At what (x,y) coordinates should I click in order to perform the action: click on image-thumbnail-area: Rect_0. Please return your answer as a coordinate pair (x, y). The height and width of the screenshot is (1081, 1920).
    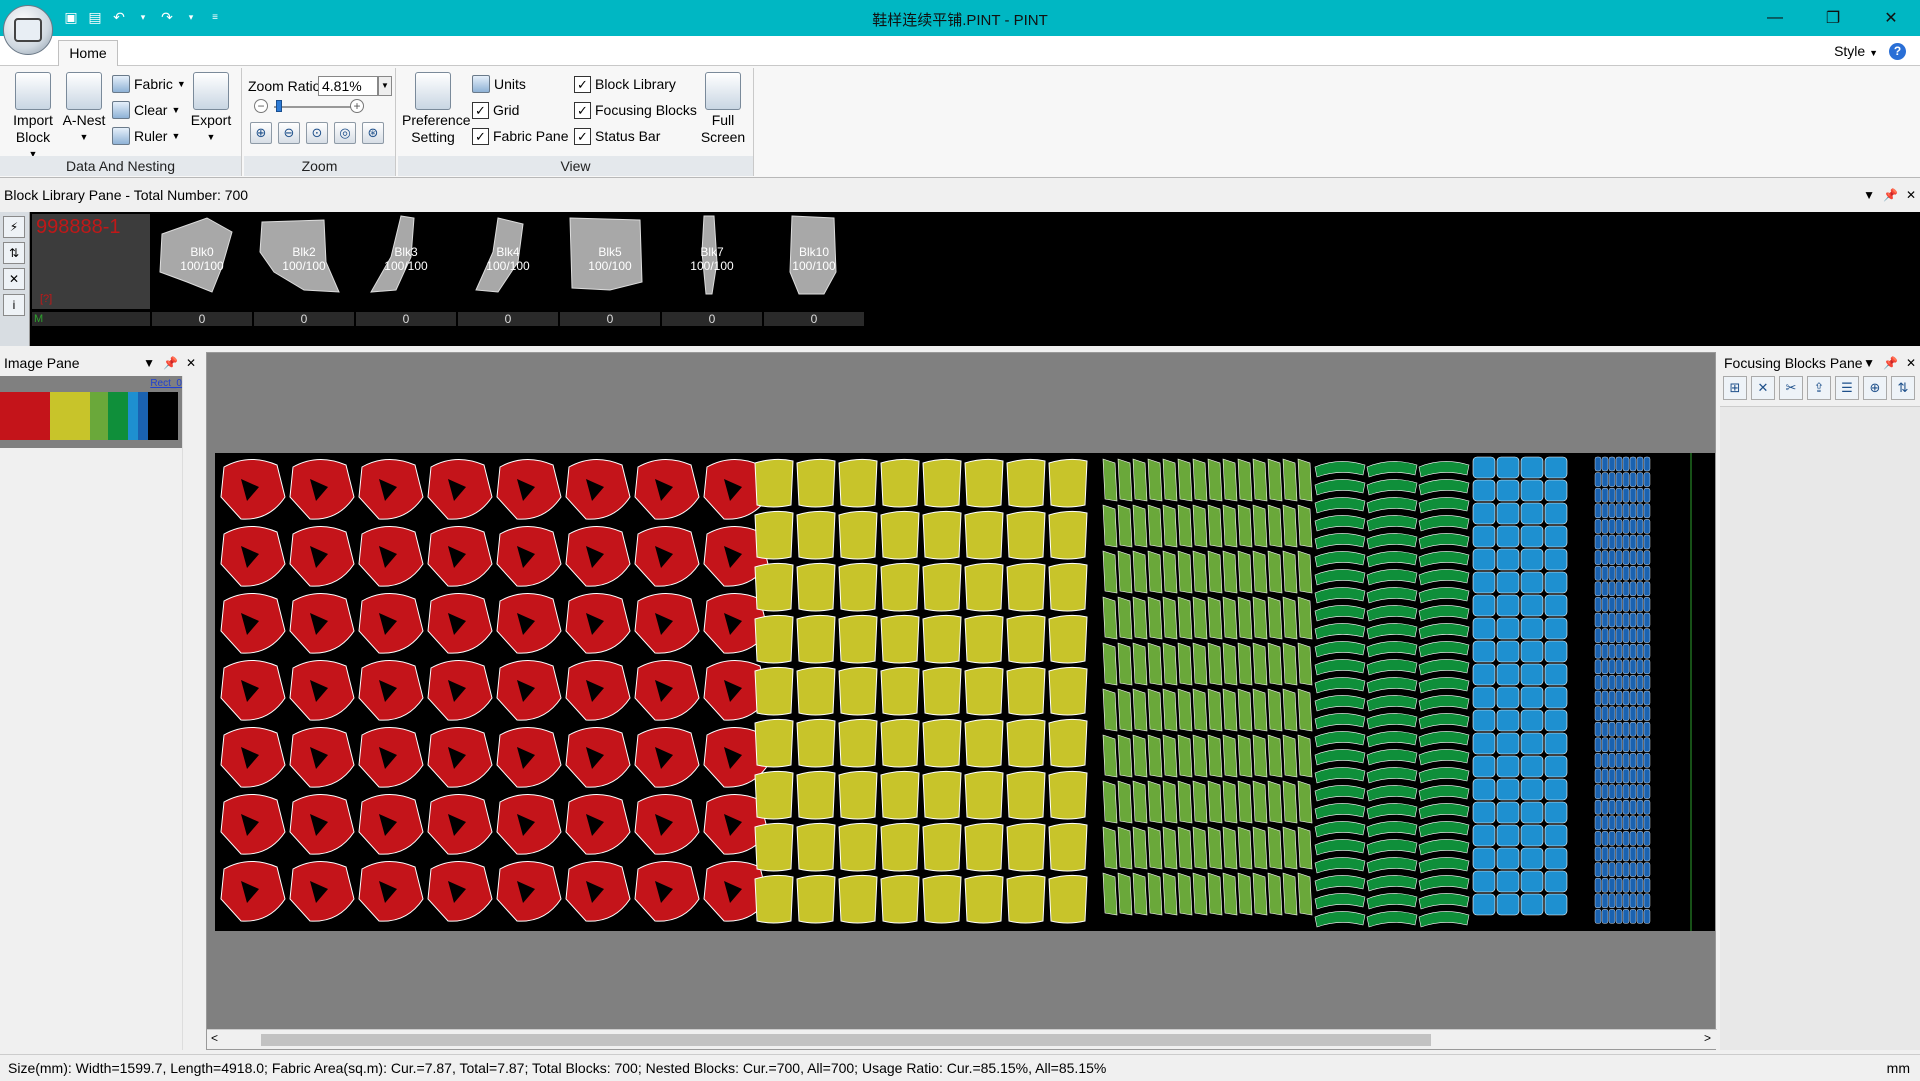
    Looking at the image, I should click on (91, 412).